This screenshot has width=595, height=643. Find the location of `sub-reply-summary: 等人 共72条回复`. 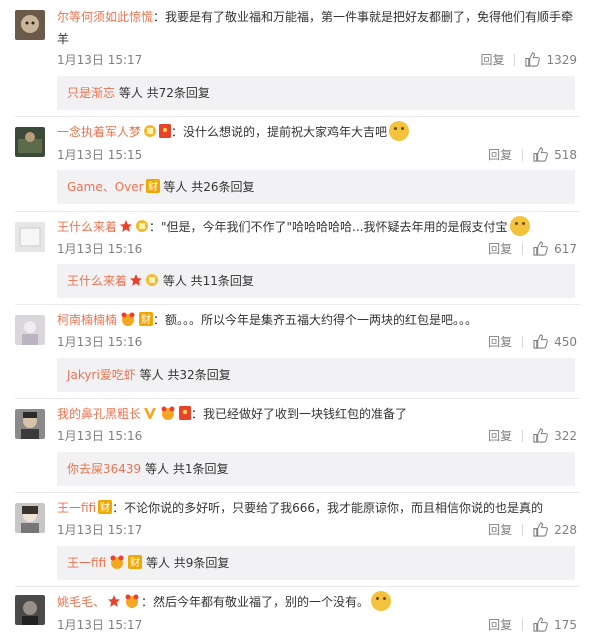

sub-reply-summary: 等人 共72条回复 is located at coordinates (162, 93).